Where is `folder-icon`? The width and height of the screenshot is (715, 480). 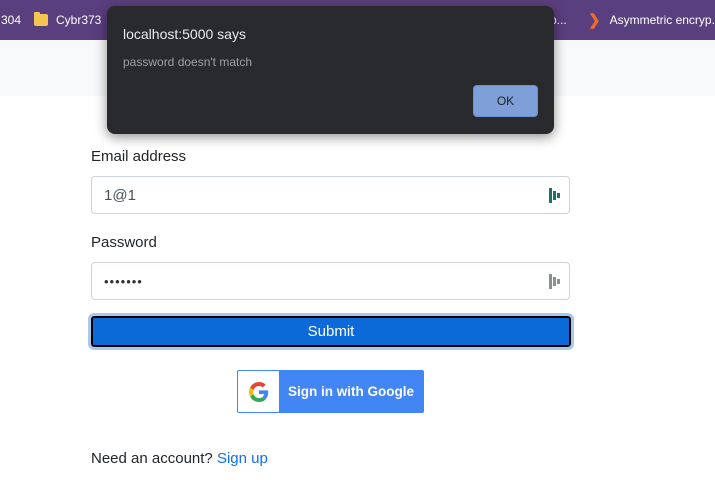 folder-icon is located at coordinates (41, 19).